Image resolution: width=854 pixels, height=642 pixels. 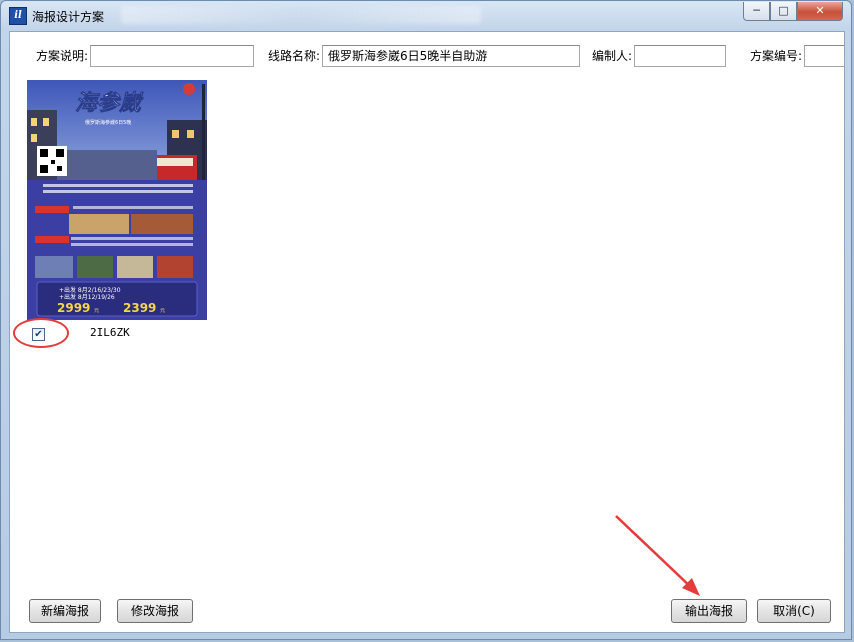 I want to click on route-name-label: 线路名称:, so click(x=294, y=56).